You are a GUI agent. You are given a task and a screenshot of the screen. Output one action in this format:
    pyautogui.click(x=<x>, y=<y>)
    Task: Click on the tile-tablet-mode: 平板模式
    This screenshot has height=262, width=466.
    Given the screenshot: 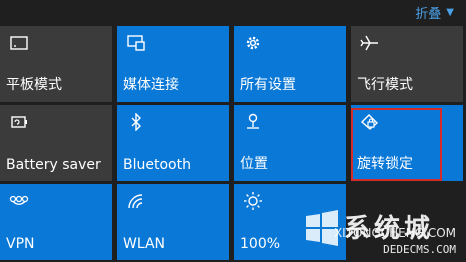 What is the action you would take?
    pyautogui.click(x=56, y=64)
    